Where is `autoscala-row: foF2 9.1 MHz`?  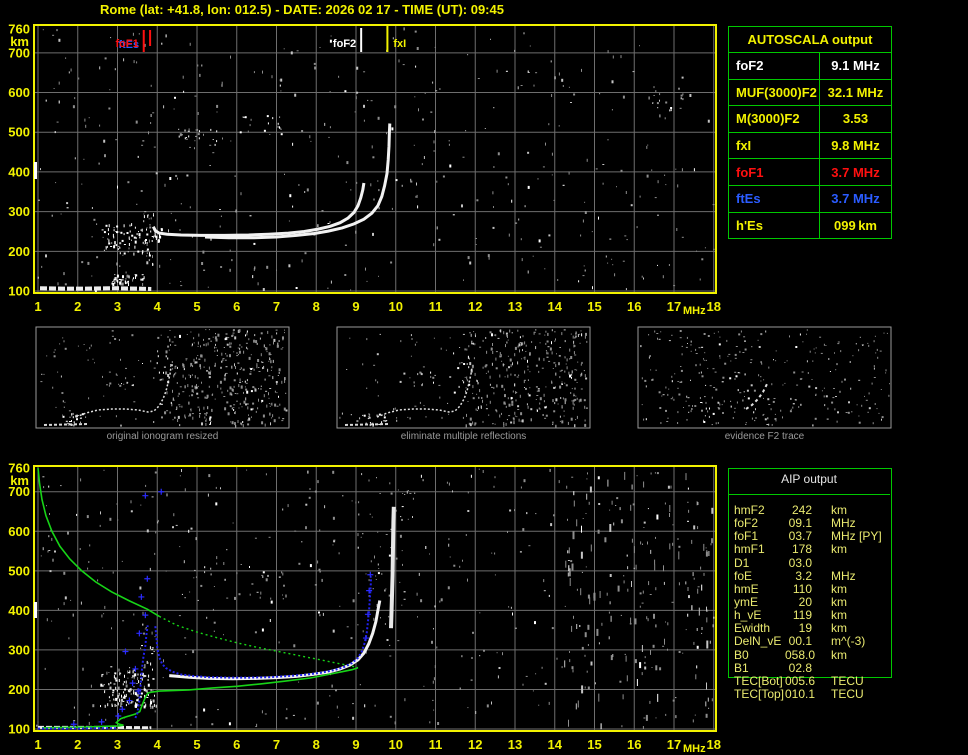
autoscala-row: foF2 9.1 MHz is located at coordinates (810, 66).